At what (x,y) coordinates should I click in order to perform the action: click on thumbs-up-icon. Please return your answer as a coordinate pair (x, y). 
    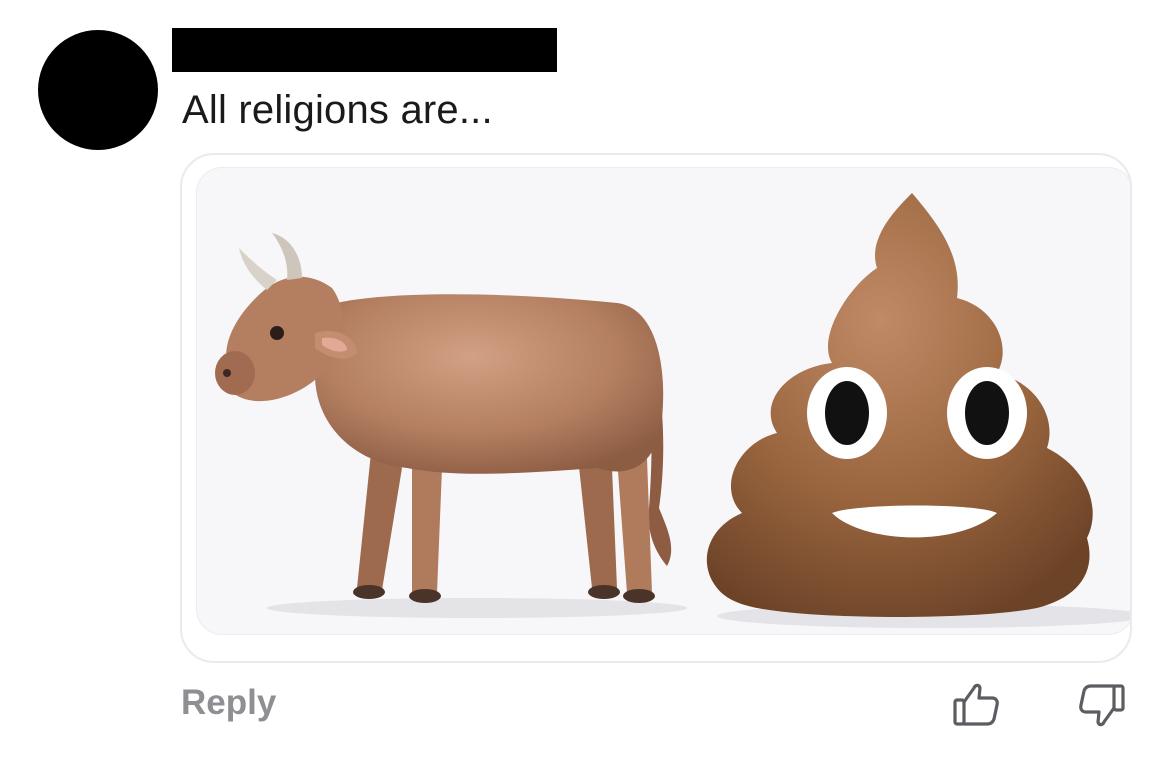
    Looking at the image, I should click on (977, 708).